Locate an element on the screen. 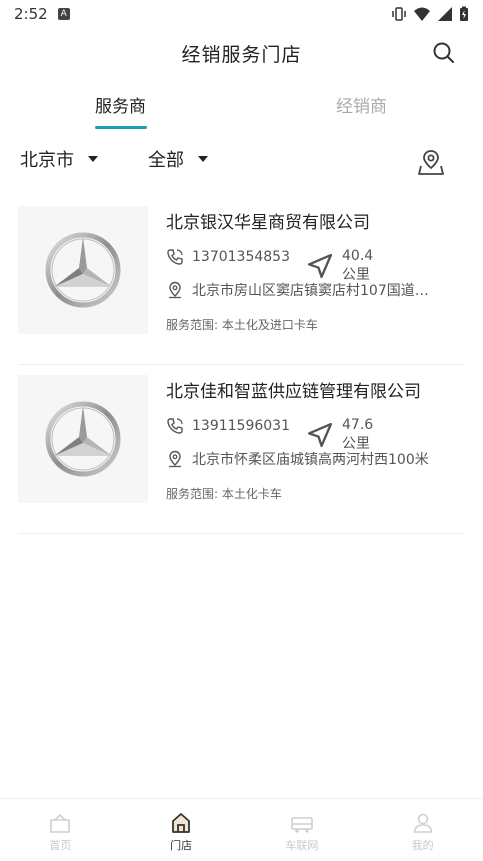  nav-home-label: 首页 is located at coordinates (60, 845).